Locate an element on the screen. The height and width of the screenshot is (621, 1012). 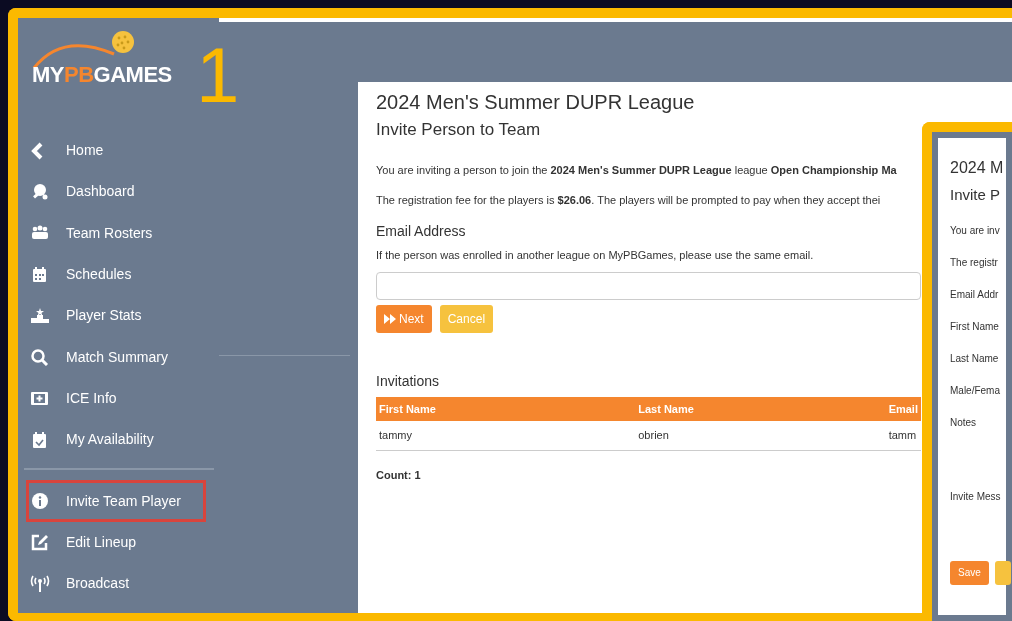
email-label: Email Address is located at coordinates (421, 232).